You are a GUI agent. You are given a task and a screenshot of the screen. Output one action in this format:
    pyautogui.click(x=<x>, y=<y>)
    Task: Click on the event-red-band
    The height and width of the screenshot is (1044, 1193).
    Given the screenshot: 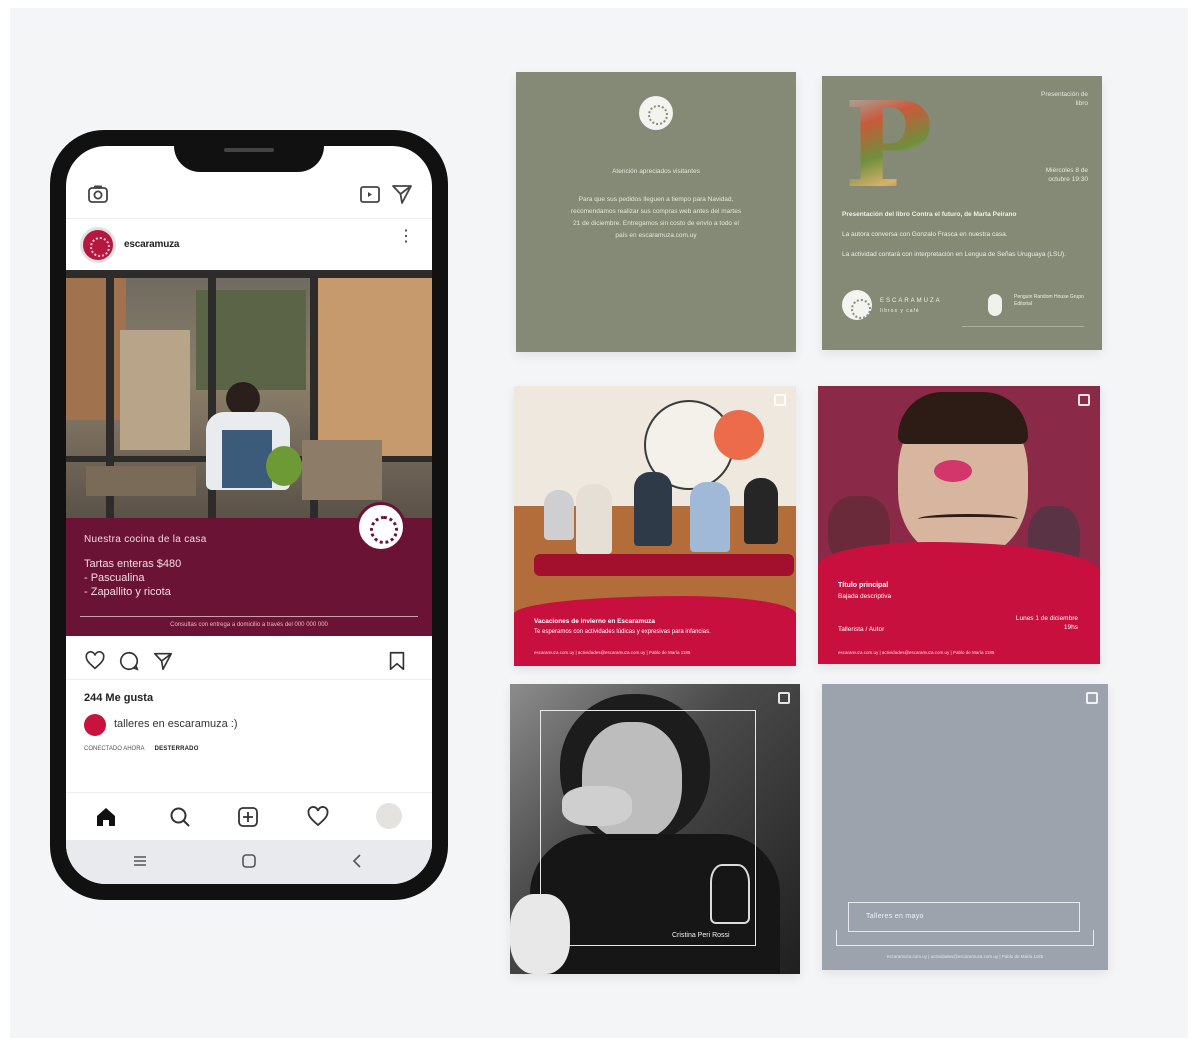 What is the action you would take?
    pyautogui.click(x=959, y=603)
    